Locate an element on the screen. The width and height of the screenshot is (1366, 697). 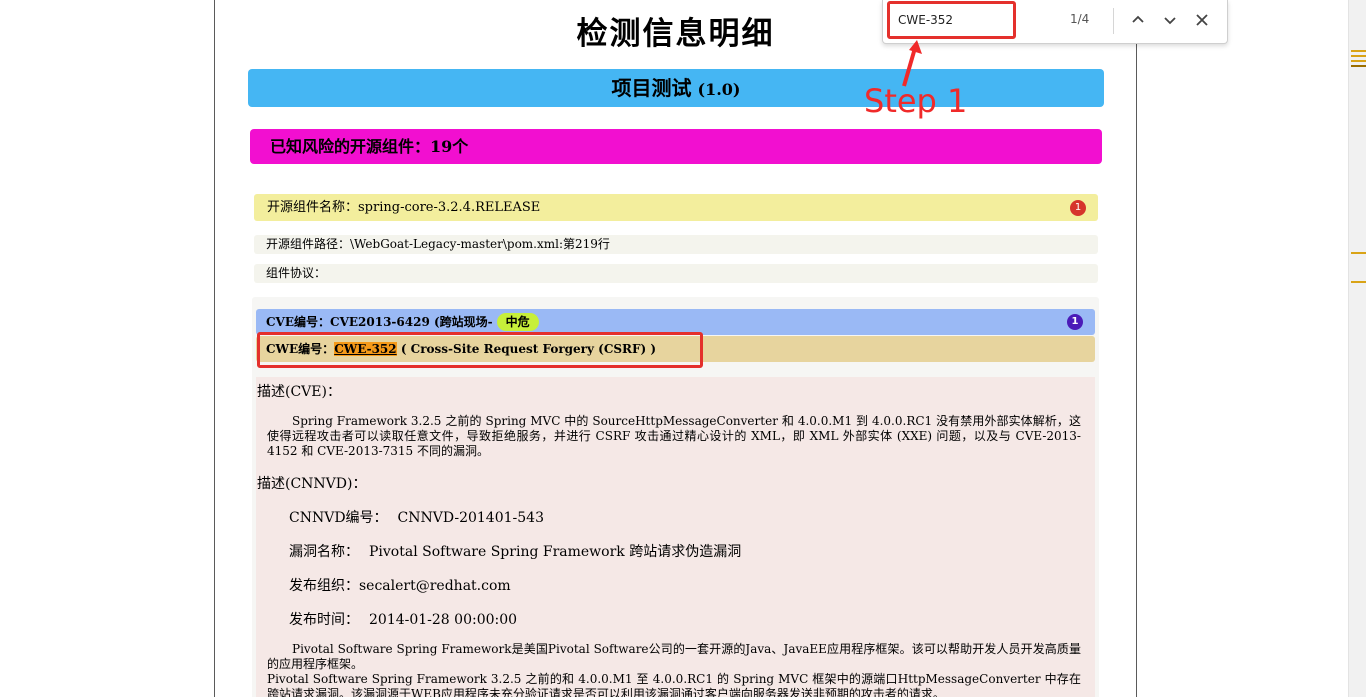
project-version: (1.0) is located at coordinates (719, 89).